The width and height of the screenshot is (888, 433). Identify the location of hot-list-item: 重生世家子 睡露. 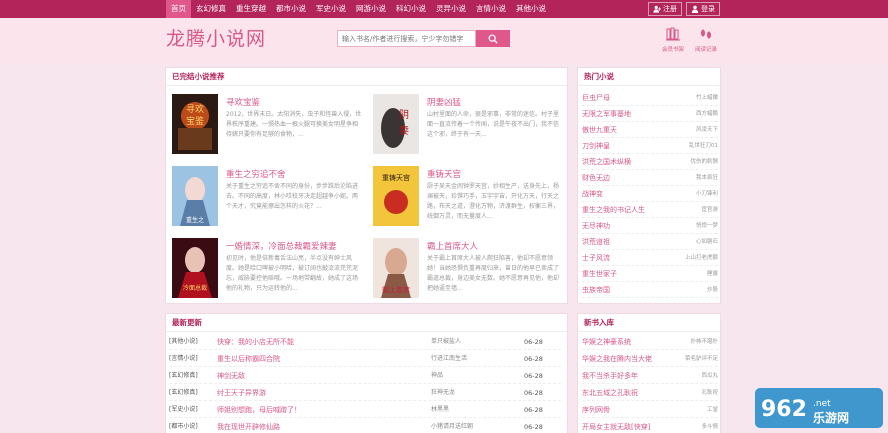
(650, 274).